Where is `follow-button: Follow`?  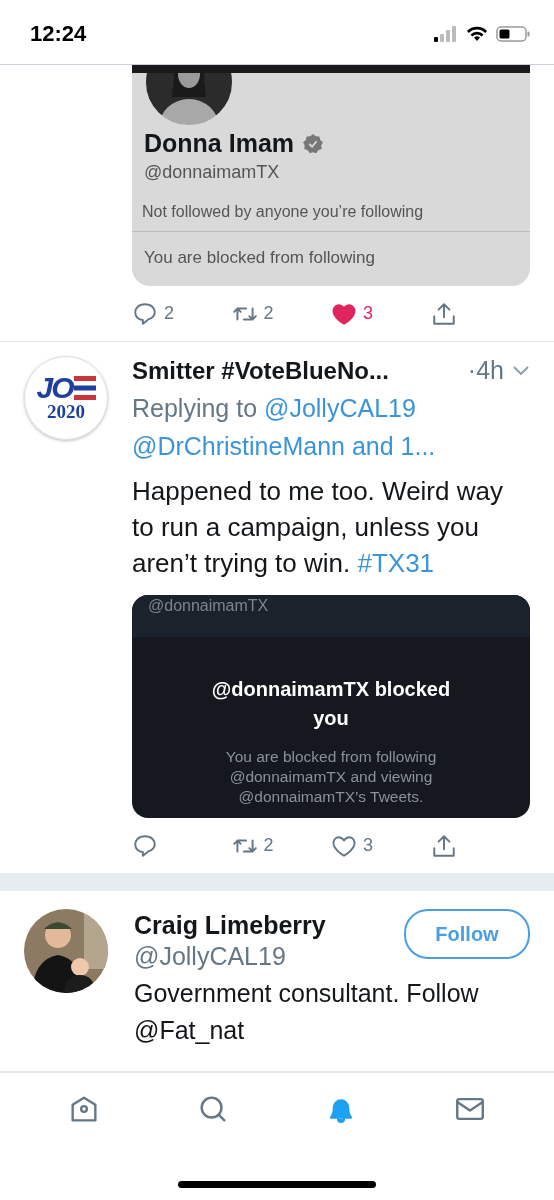
follow-button: Follow is located at coordinates (467, 934).